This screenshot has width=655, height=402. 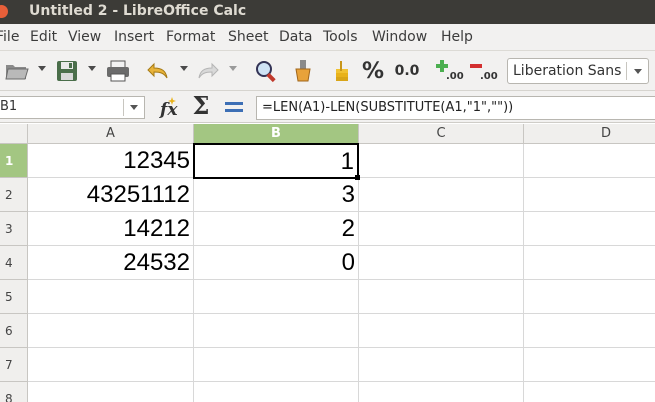 What do you see at coordinates (14, 263) in the screenshot?
I see `row-header-4: 4` at bounding box center [14, 263].